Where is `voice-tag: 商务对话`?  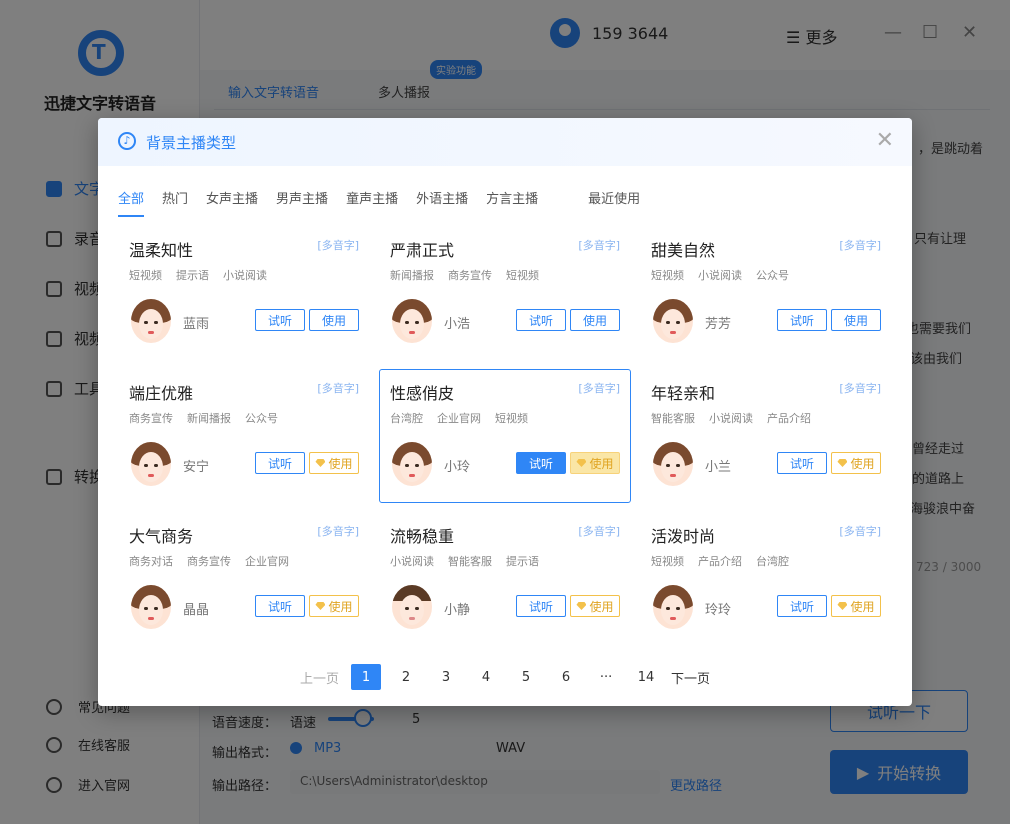
voice-tag: 商务对话 is located at coordinates (151, 561).